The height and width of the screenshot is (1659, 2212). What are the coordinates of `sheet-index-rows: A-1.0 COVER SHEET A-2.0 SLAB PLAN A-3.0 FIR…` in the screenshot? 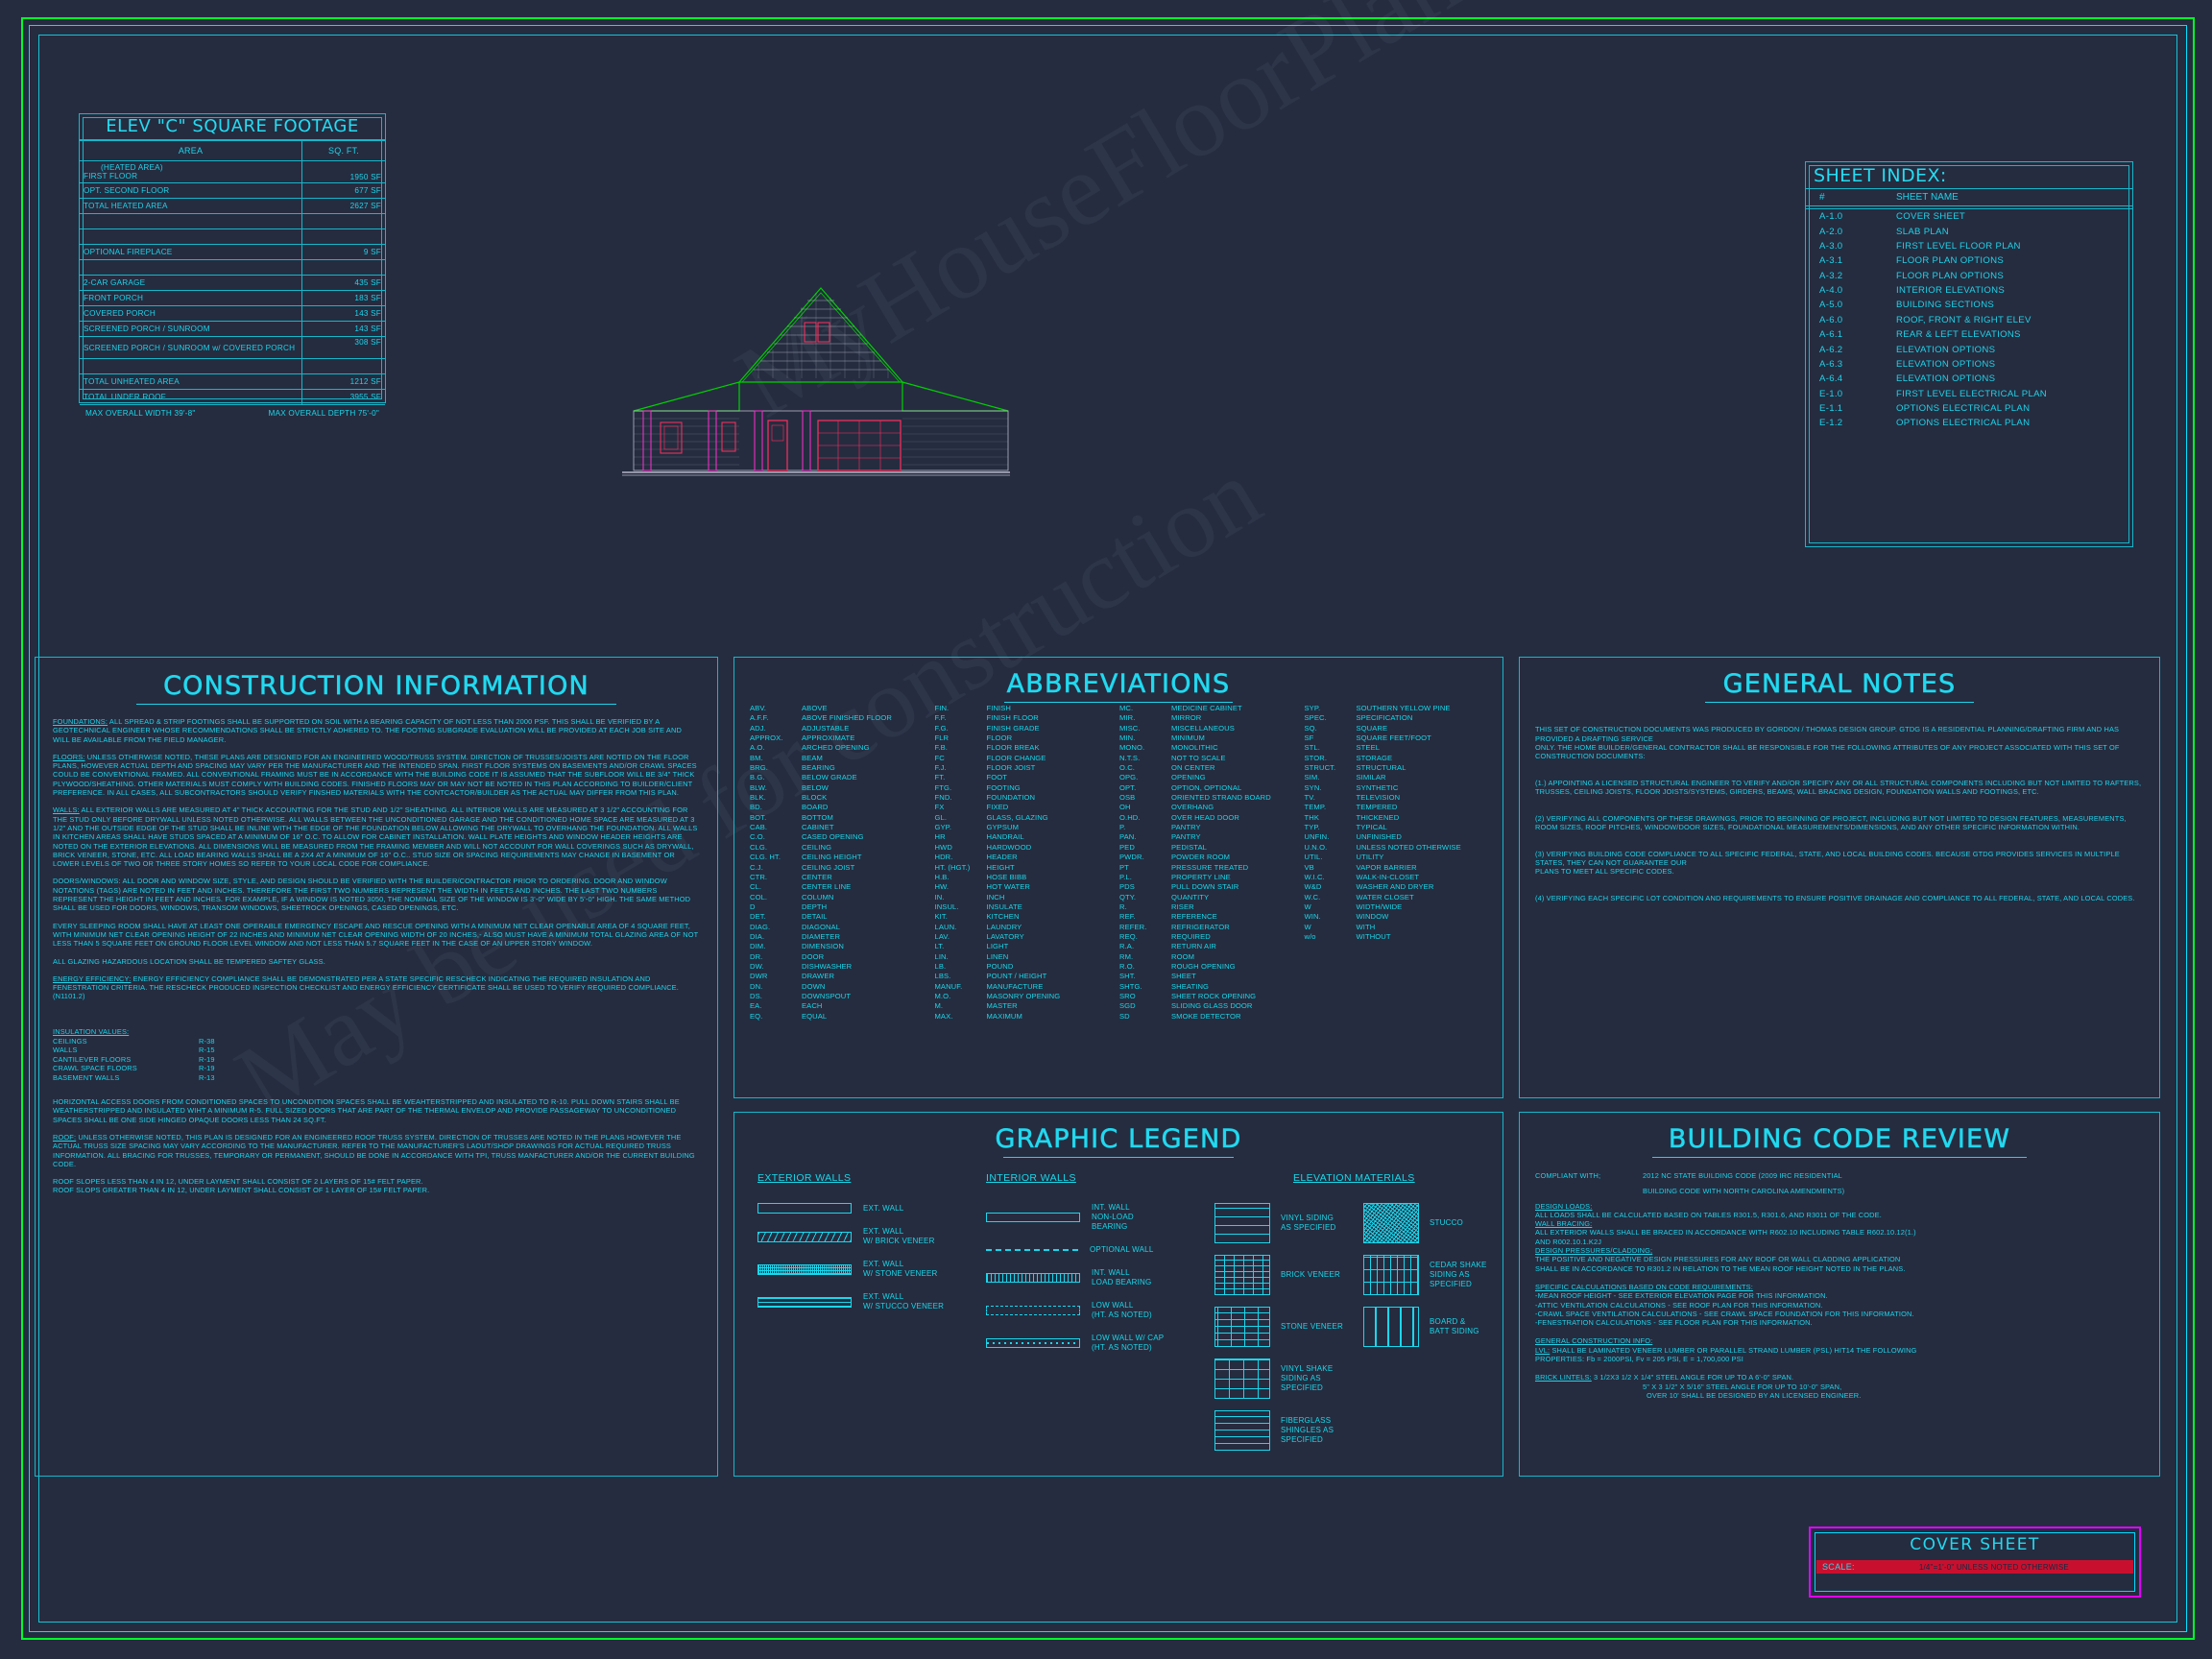 It's located at (1969, 320).